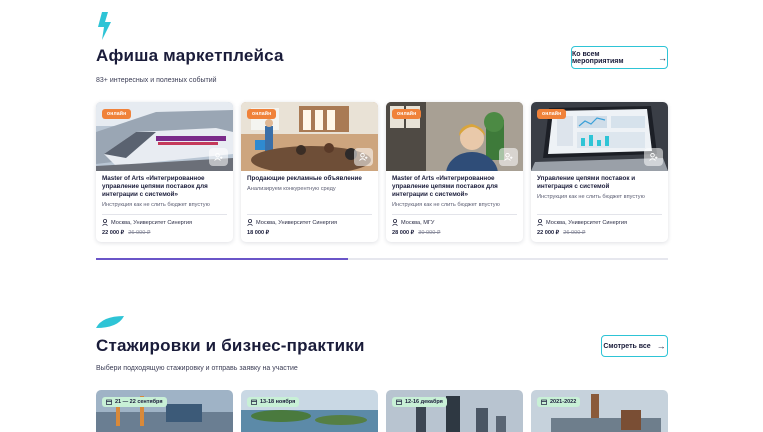 This screenshot has width=763, height=432. What do you see at coordinates (382, 259) in the screenshot?
I see `carousel-scrollbar` at bounding box center [382, 259].